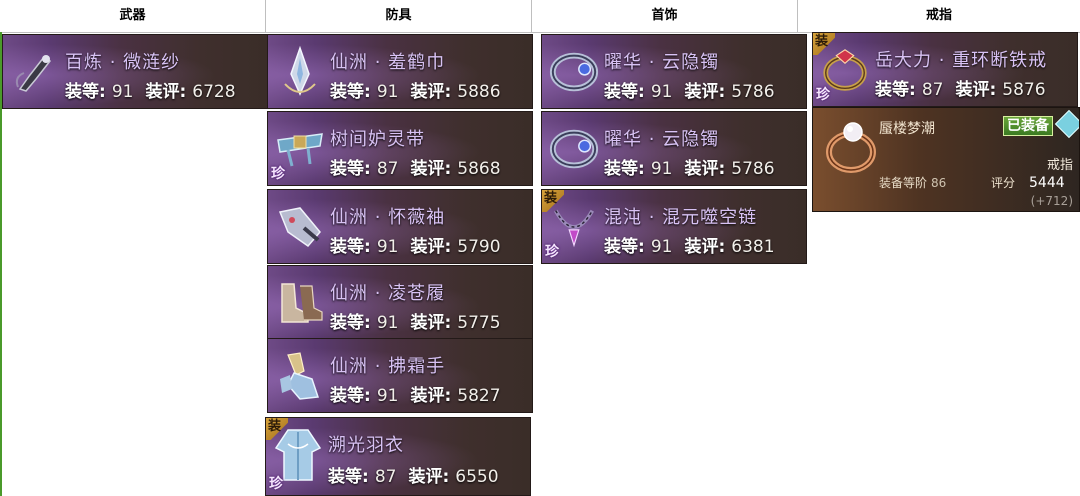 Image resolution: width=1080 pixels, height=496 pixels. What do you see at coordinates (300, 303) in the screenshot?
I see `boots-icon` at bounding box center [300, 303].